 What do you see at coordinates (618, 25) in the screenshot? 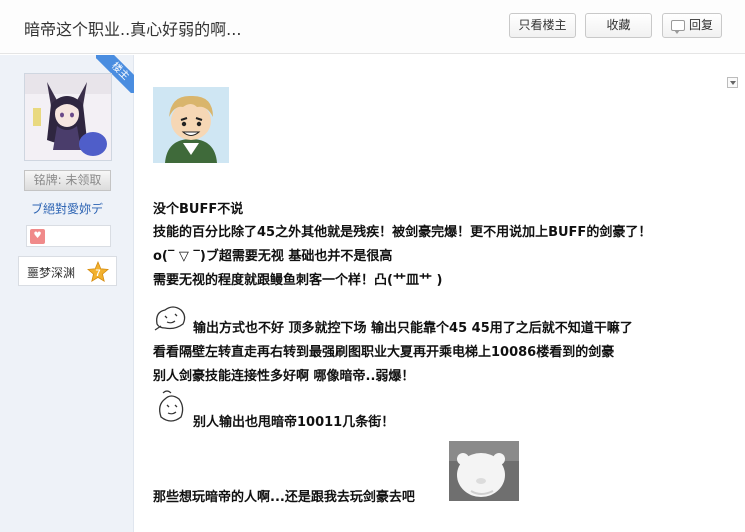
I see `favorite-button: 收藏` at bounding box center [618, 25].